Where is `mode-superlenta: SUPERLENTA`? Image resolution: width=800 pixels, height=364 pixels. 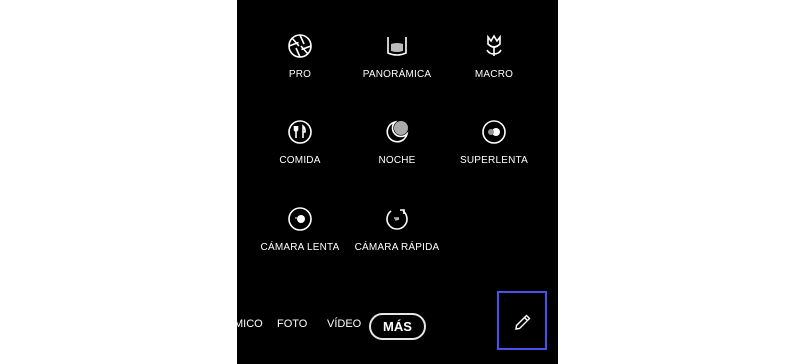
mode-superlenta: SUPERLENTA is located at coordinates (494, 142).